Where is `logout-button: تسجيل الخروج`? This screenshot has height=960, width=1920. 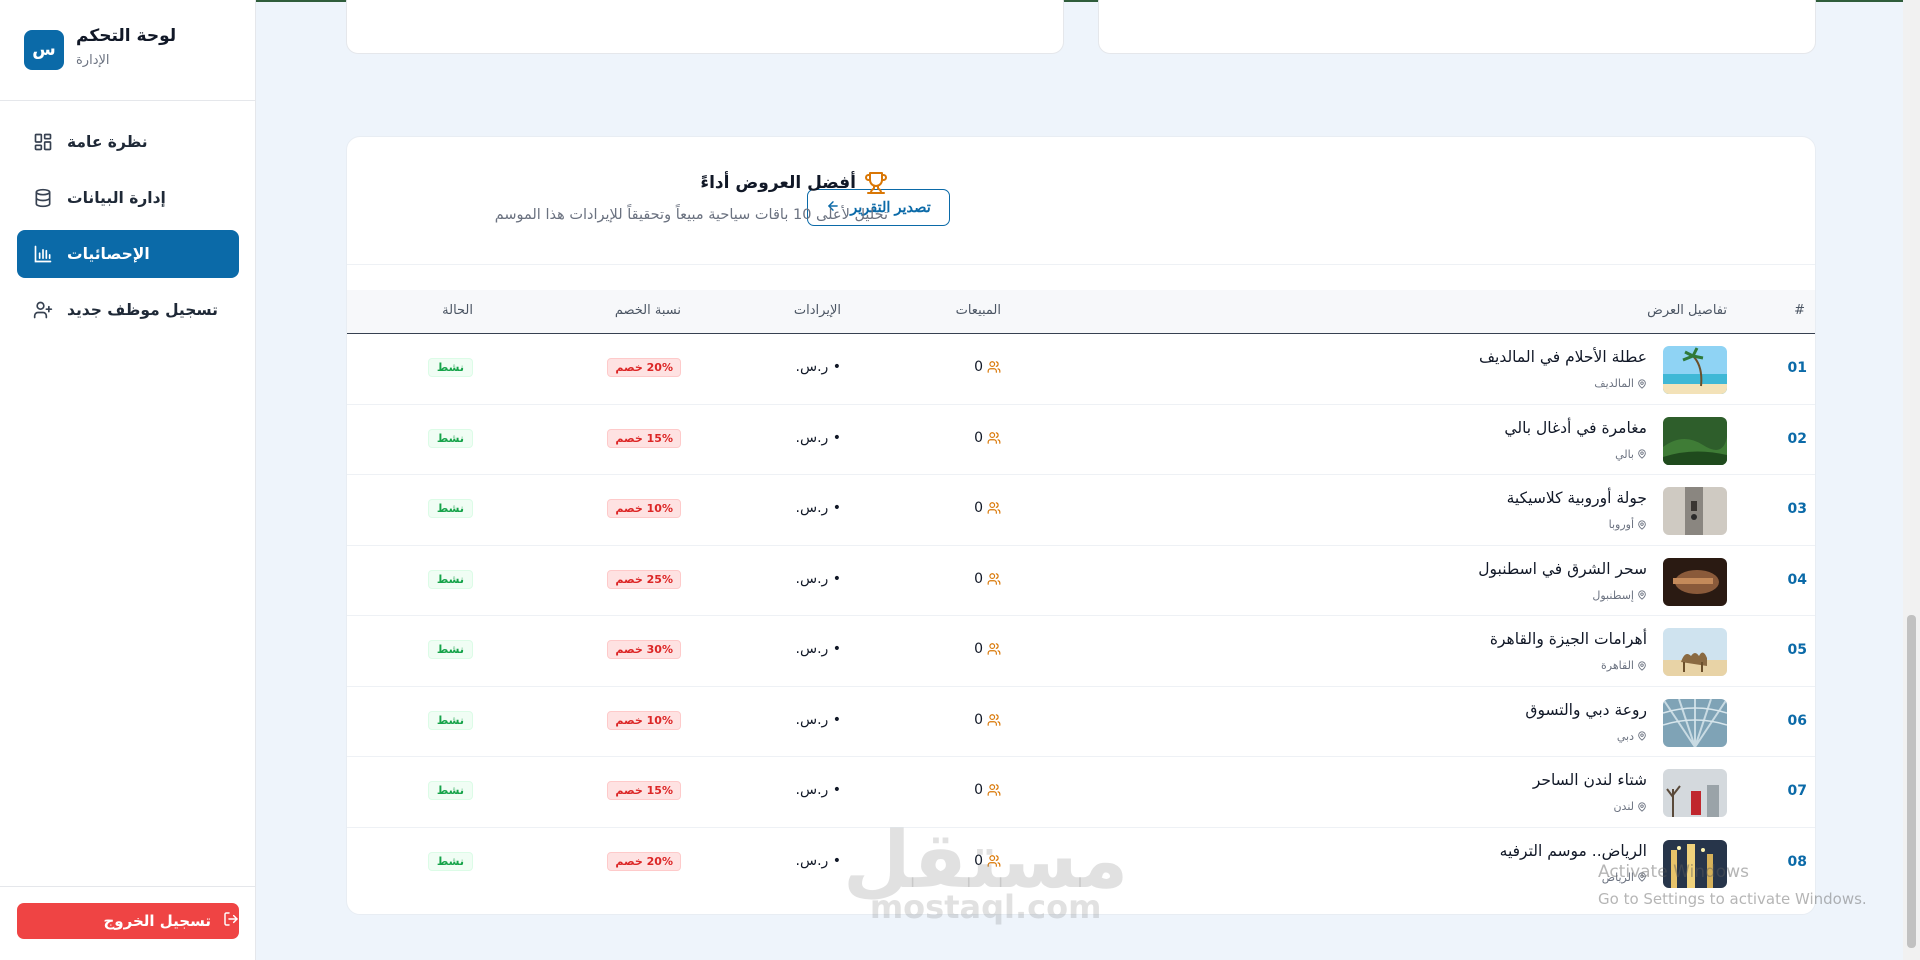
logout-button: تسجيل الخروج is located at coordinates (128, 921).